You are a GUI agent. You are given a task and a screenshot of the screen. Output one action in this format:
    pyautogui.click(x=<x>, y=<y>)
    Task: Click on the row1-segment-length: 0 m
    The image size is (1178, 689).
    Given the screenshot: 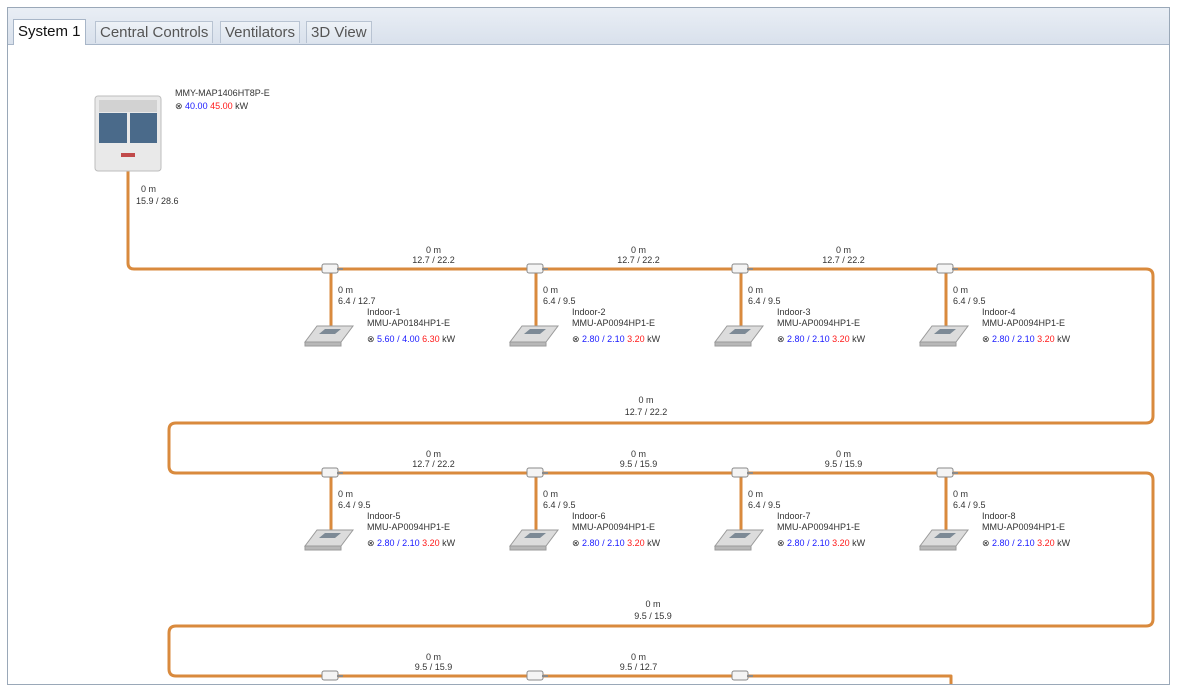 What is the action you would take?
    pyautogui.click(x=638, y=250)
    